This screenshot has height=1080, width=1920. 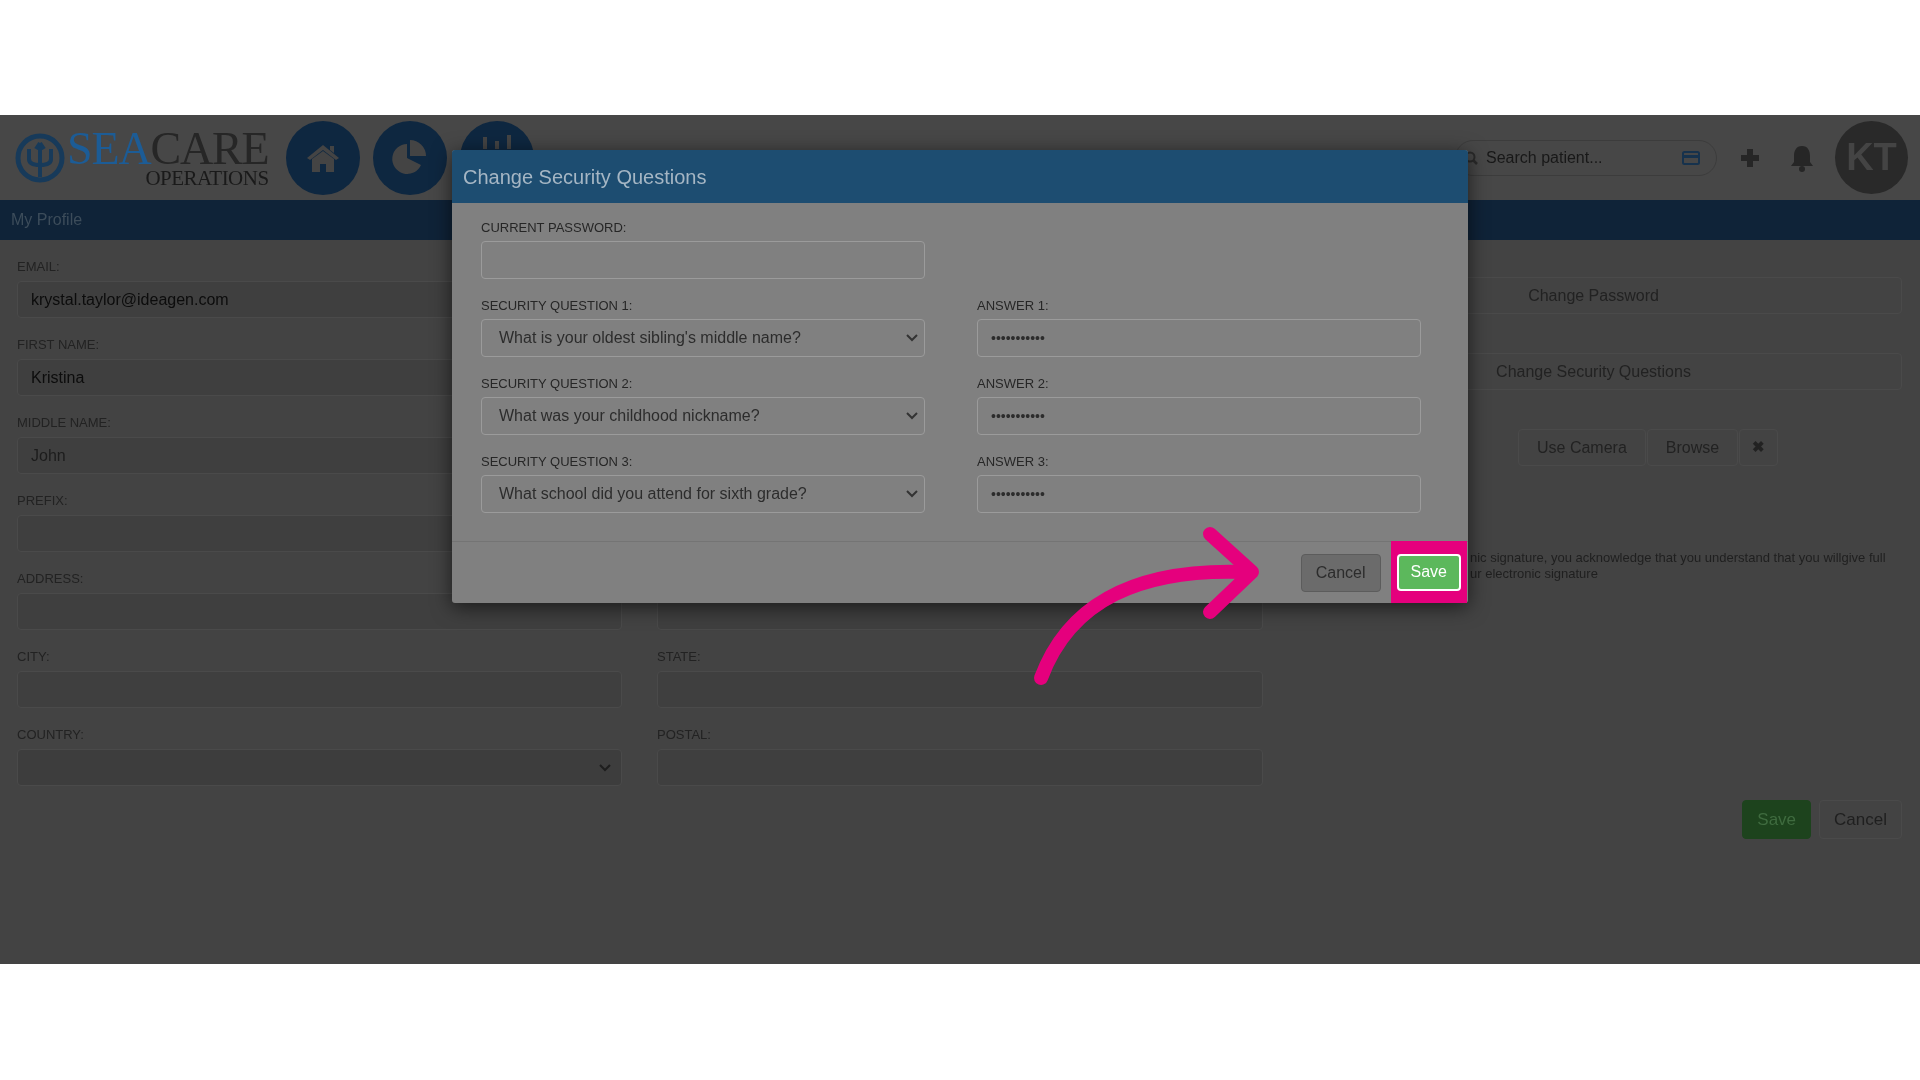 I want to click on card-icon, so click(x=1691, y=157).